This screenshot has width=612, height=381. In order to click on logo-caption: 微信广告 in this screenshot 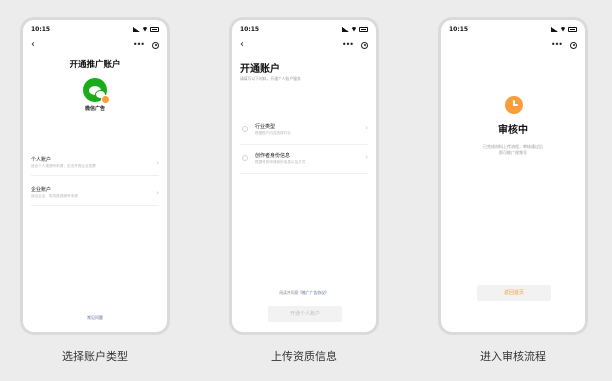, I will do `click(94, 109)`.